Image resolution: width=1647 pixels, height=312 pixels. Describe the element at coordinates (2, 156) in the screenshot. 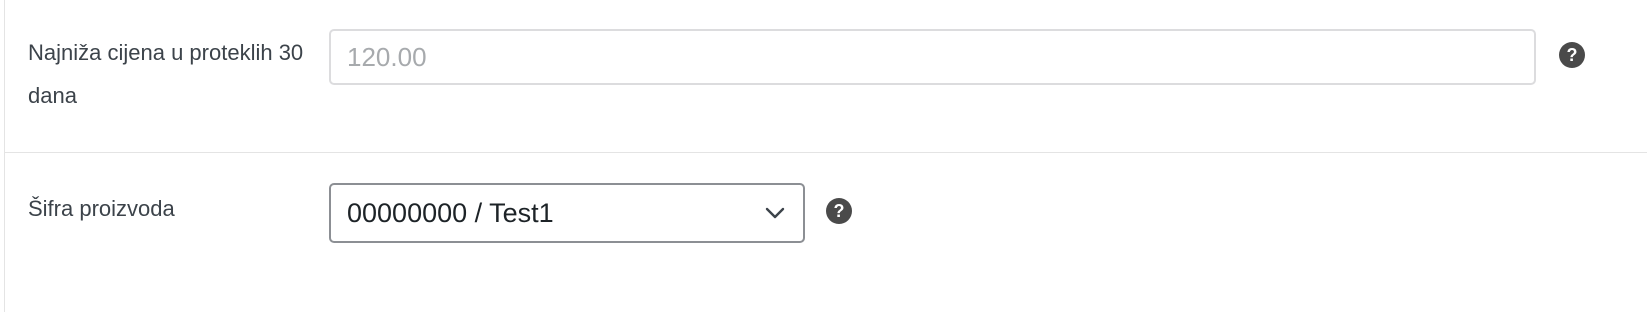

I see `panel-left-border` at that location.